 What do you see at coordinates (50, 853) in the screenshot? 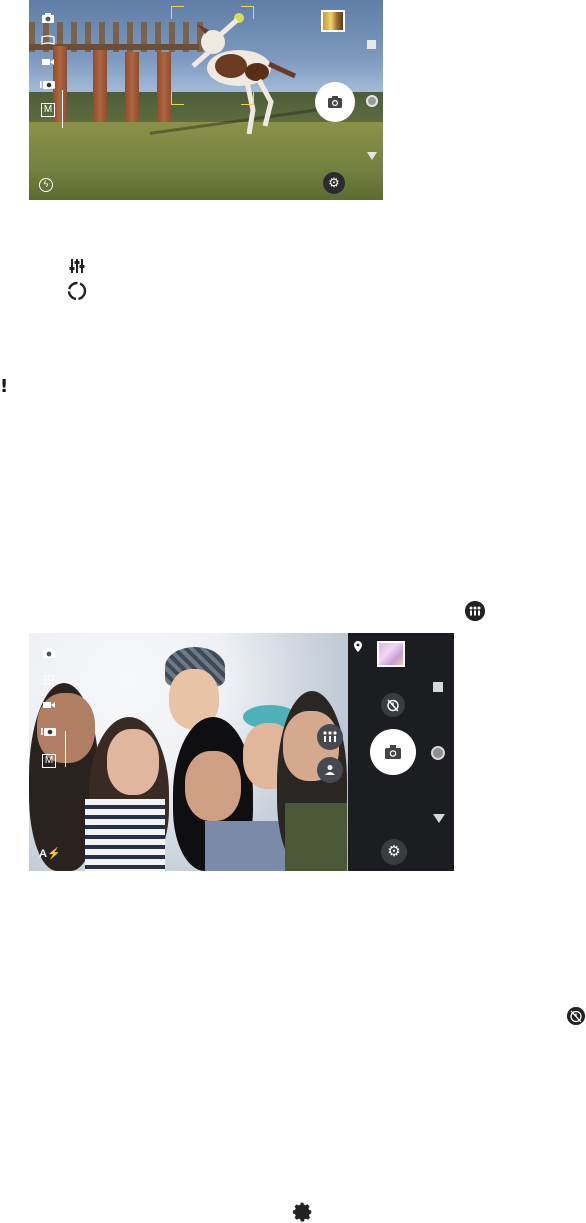
I see `auto-flash-icon: A⚡` at bounding box center [50, 853].